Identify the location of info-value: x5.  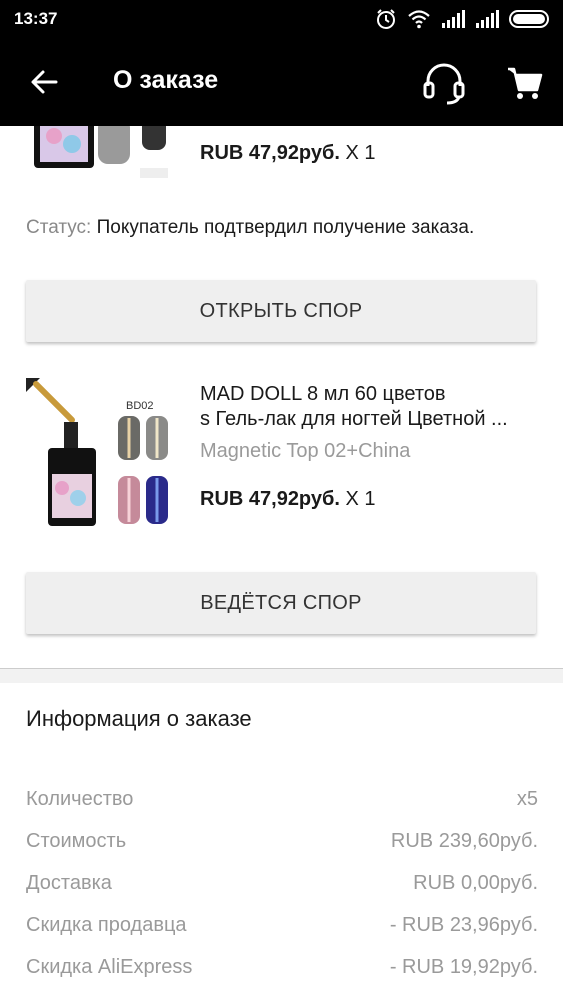
(527, 799).